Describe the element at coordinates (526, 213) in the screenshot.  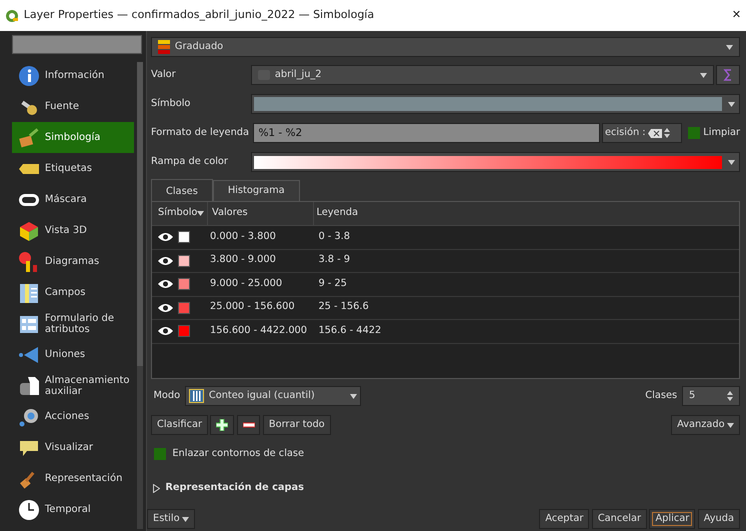
I see `column-header: Leyenda` at that location.